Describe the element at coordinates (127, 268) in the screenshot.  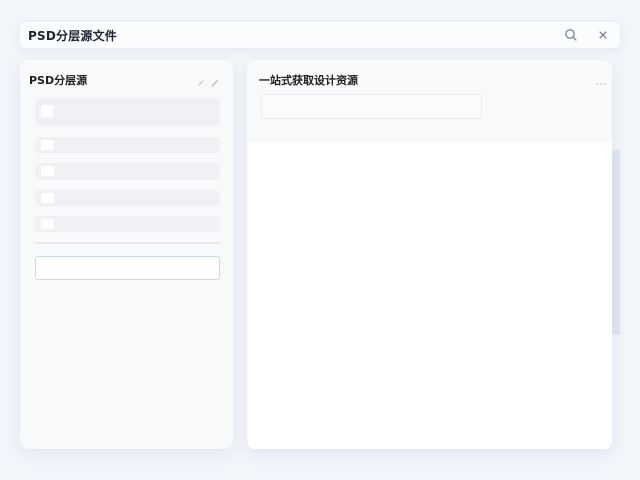
I see `layer-name-input` at that location.